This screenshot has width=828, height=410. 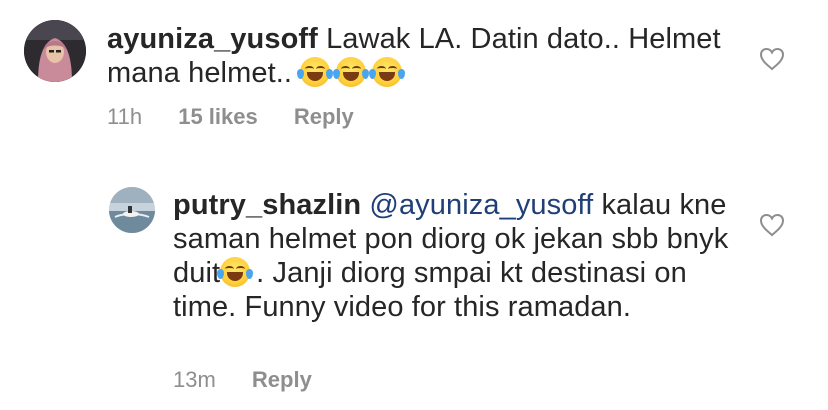 What do you see at coordinates (194, 379) in the screenshot?
I see `timestamp: 13m` at bounding box center [194, 379].